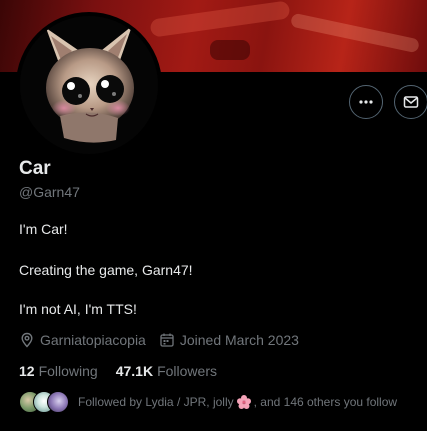 This screenshot has height=431, width=427. I want to click on followers-link: 47.1K Followers, so click(166, 371).